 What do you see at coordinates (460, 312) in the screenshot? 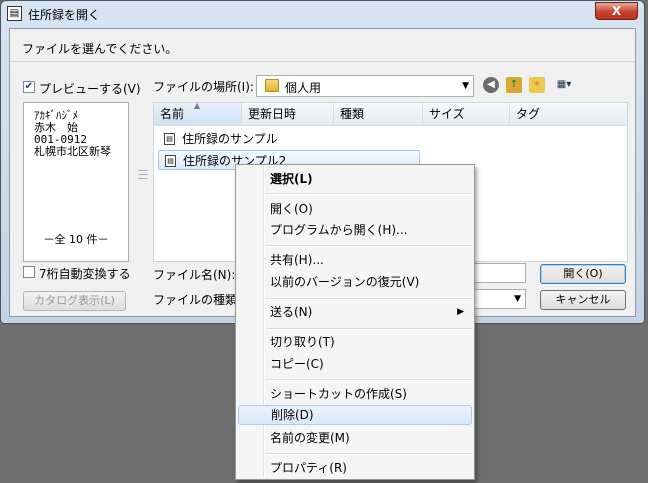
I see `submenu-arrow-icon: ▶` at bounding box center [460, 312].